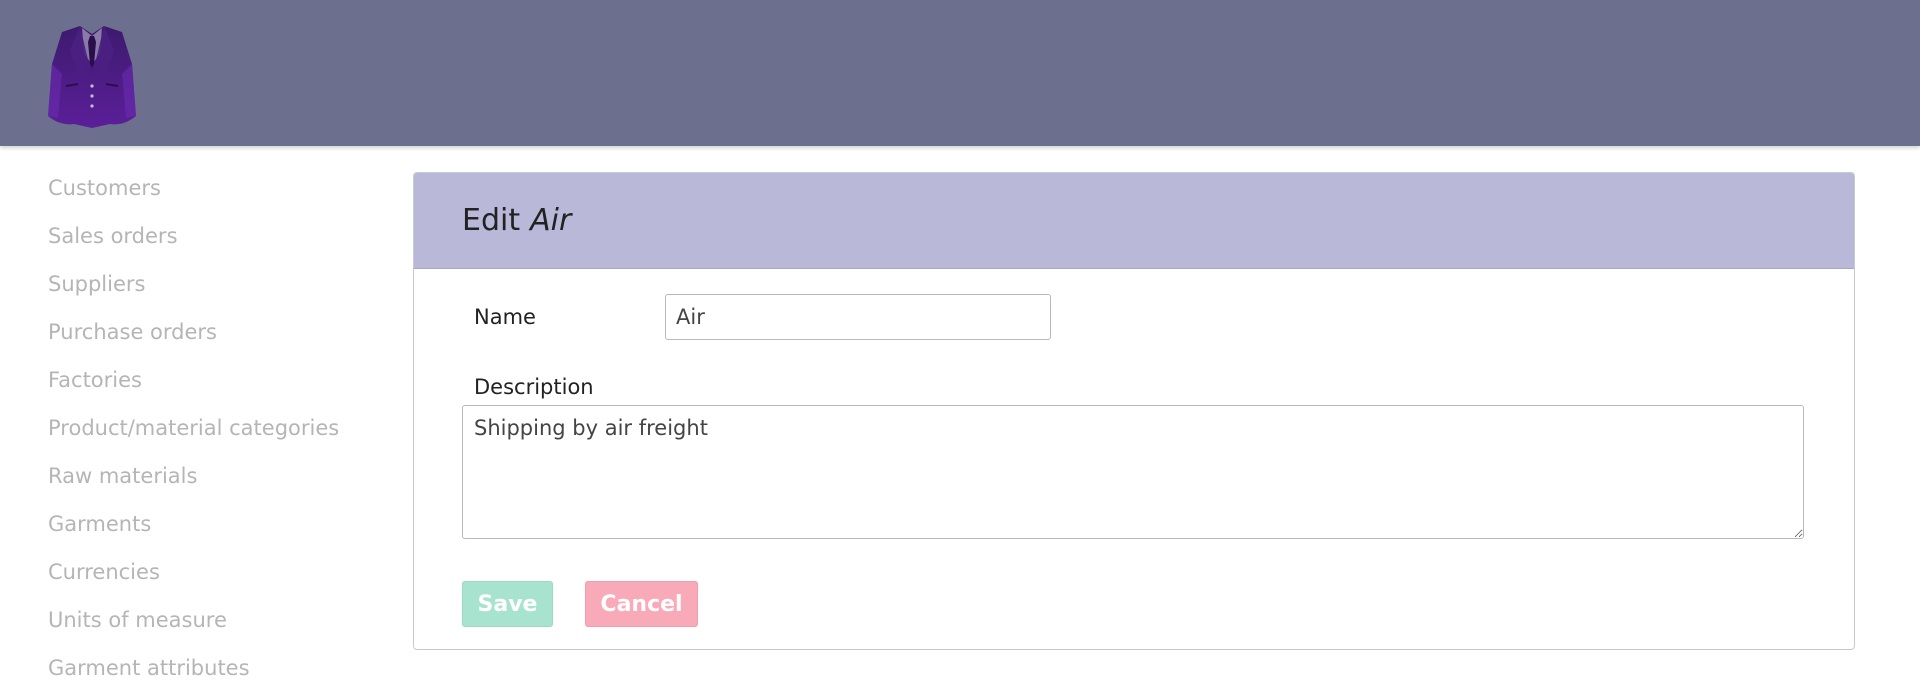 The image size is (1920, 696). Describe the element at coordinates (213, 192) in the screenshot. I see `sidebar-item-customers: Customers` at that location.